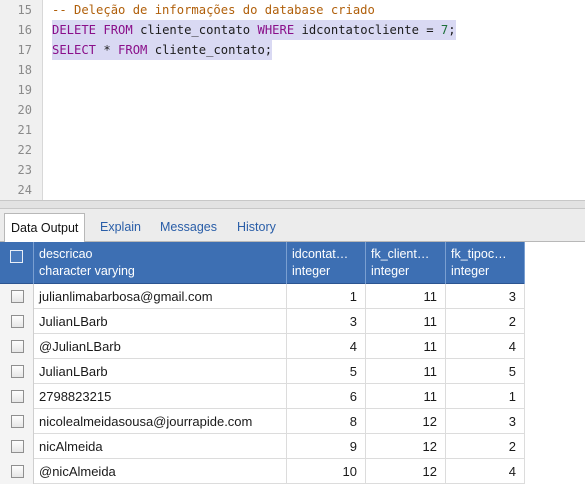  I want to click on table-row: nicolealmeidasousa@jourrapide.com 8 12 3, so click(262, 421).